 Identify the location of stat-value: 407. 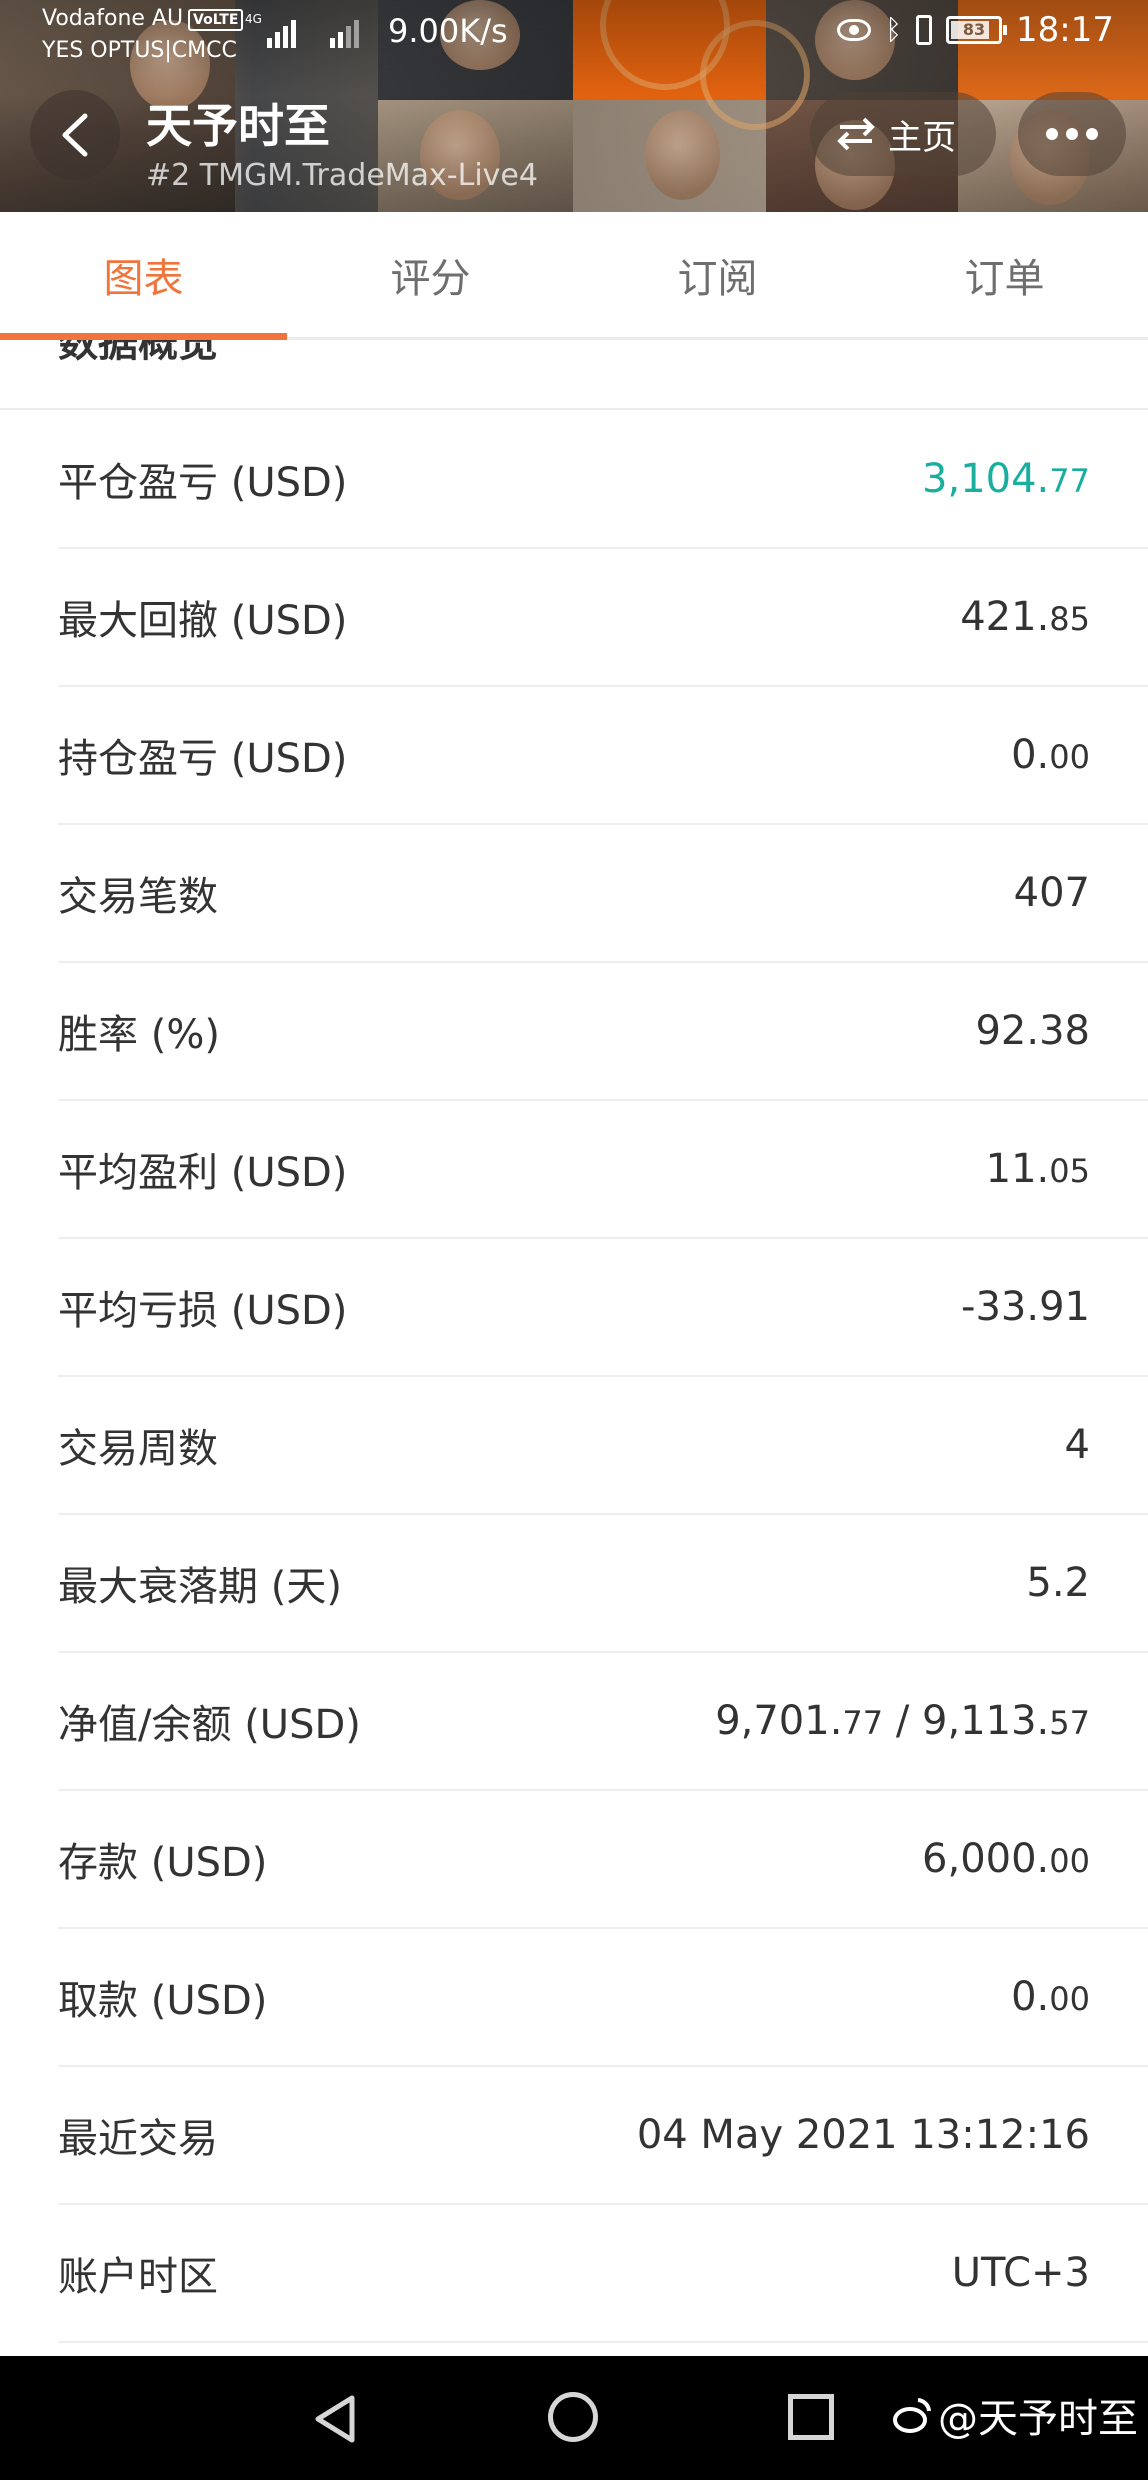
(1052, 893).